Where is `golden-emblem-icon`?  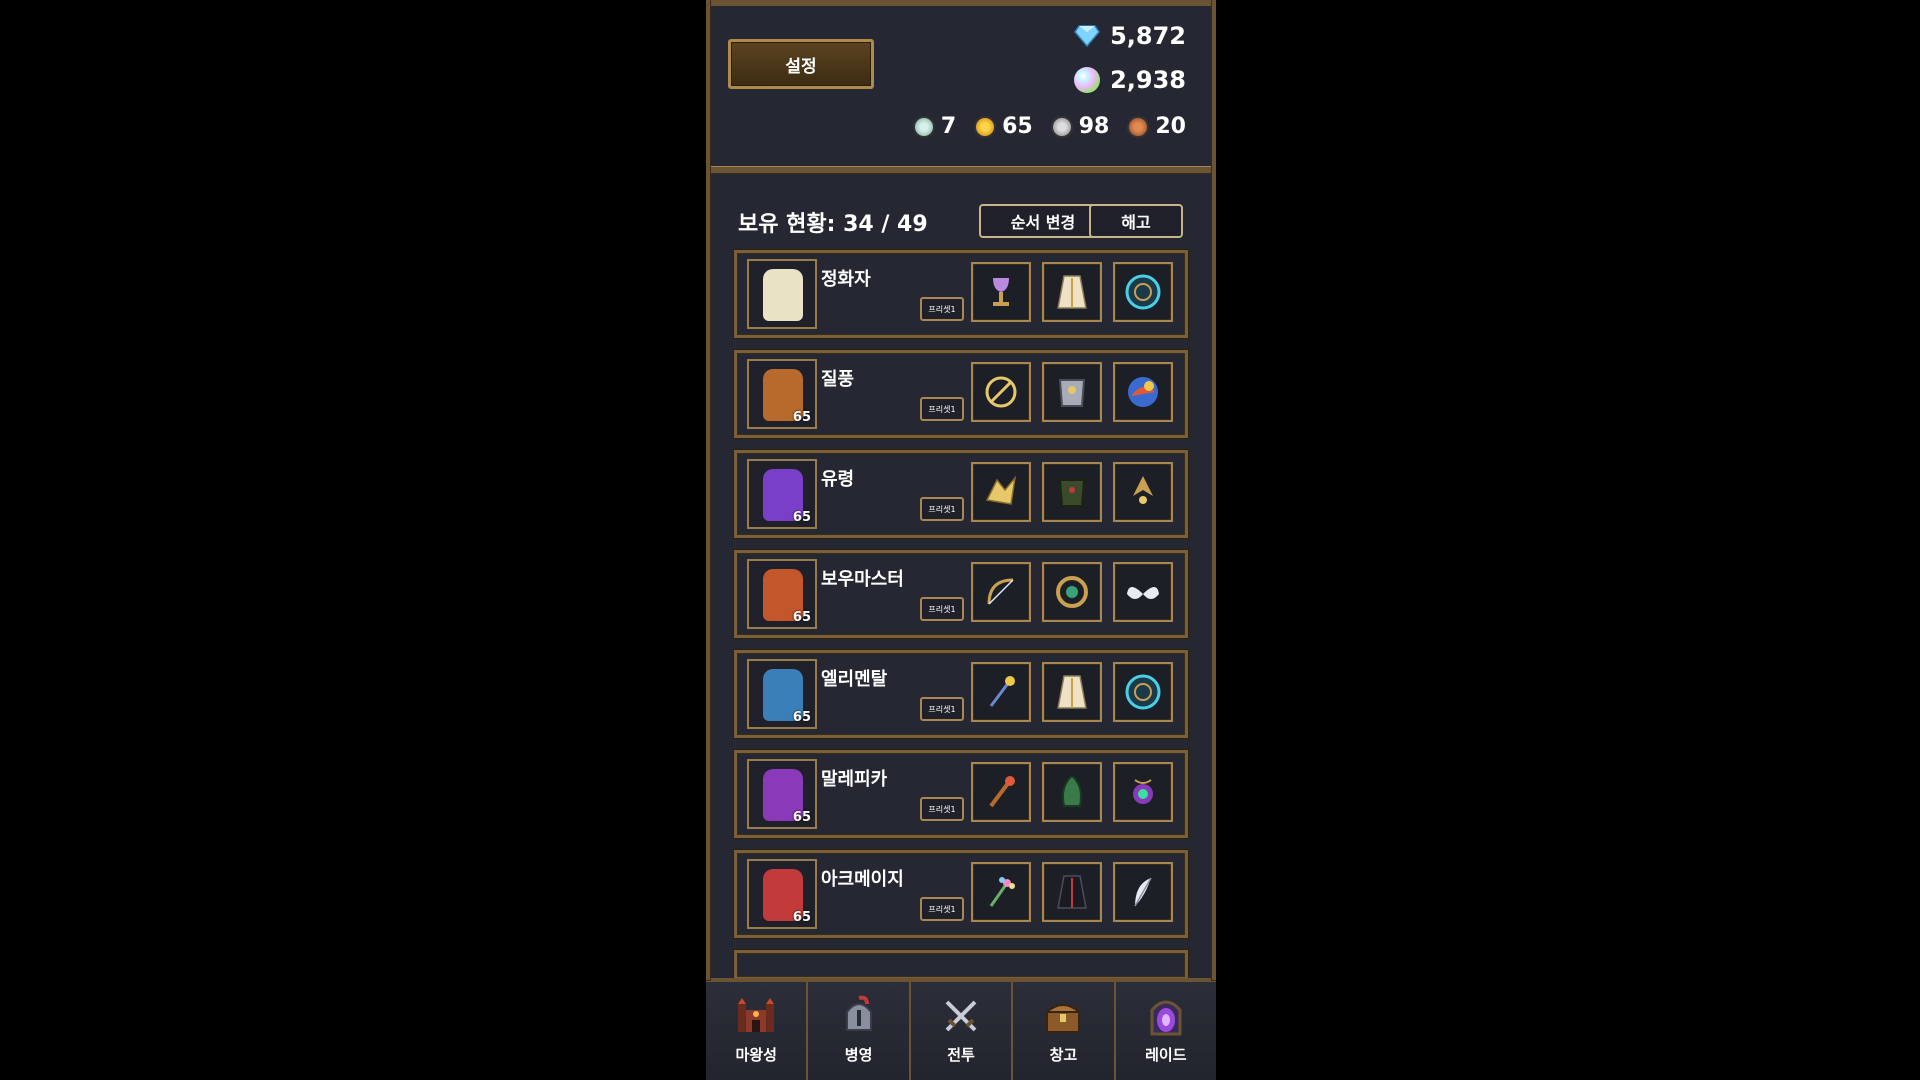 golden-emblem-icon is located at coordinates (1001, 490).